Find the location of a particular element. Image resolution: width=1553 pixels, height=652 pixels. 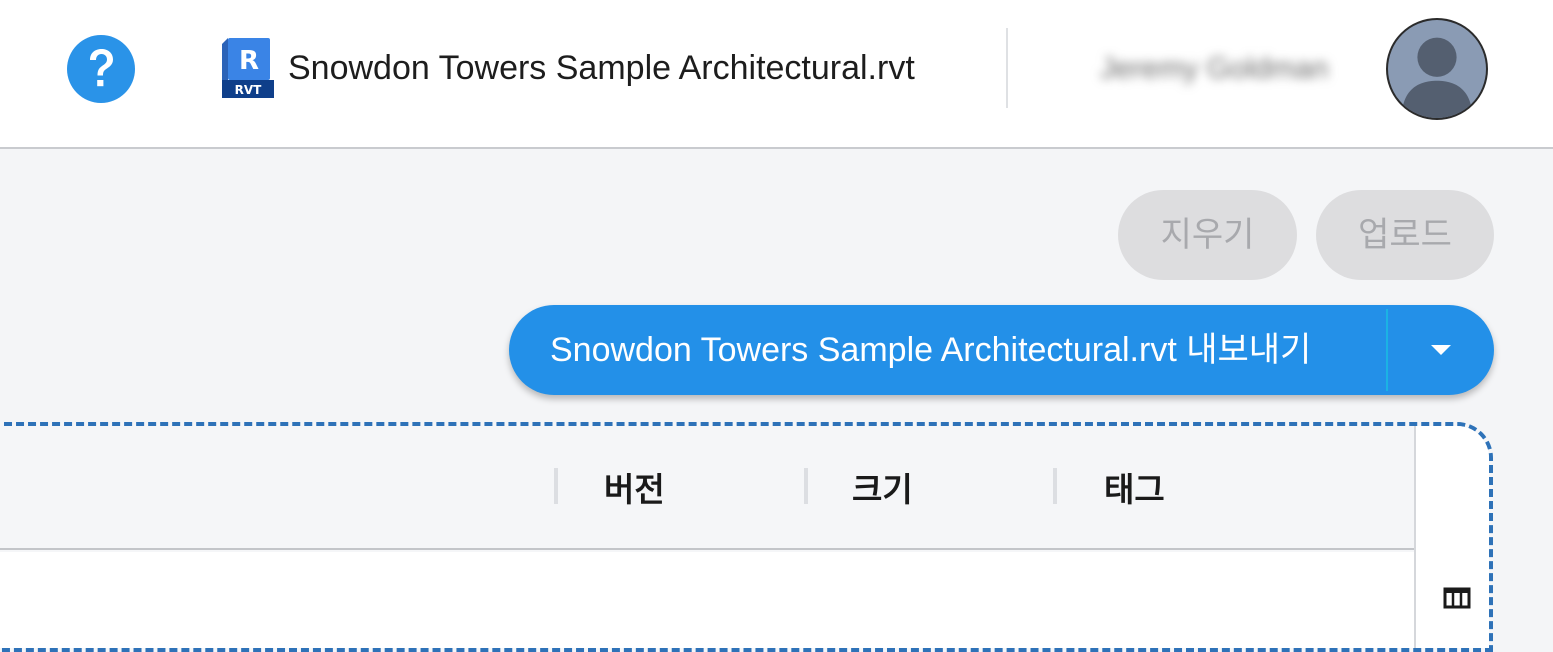

table-body is located at coordinates (707, 600).